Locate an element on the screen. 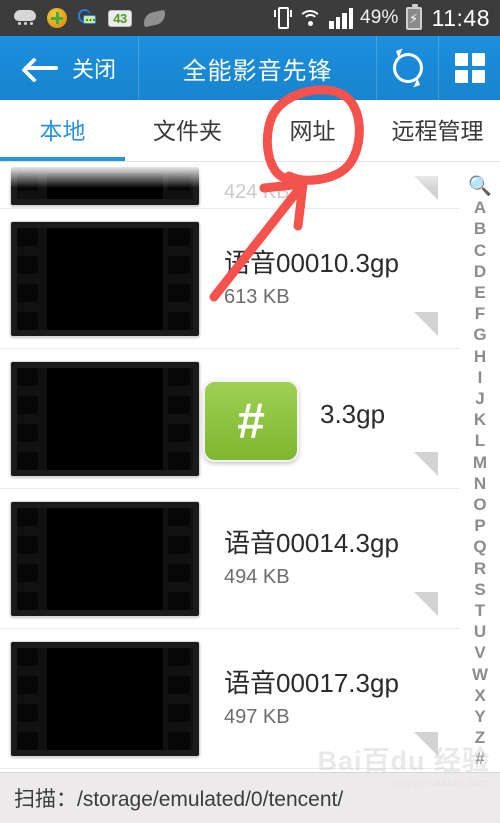 This screenshot has height=823, width=500. signal-icon is located at coordinates (341, 18).